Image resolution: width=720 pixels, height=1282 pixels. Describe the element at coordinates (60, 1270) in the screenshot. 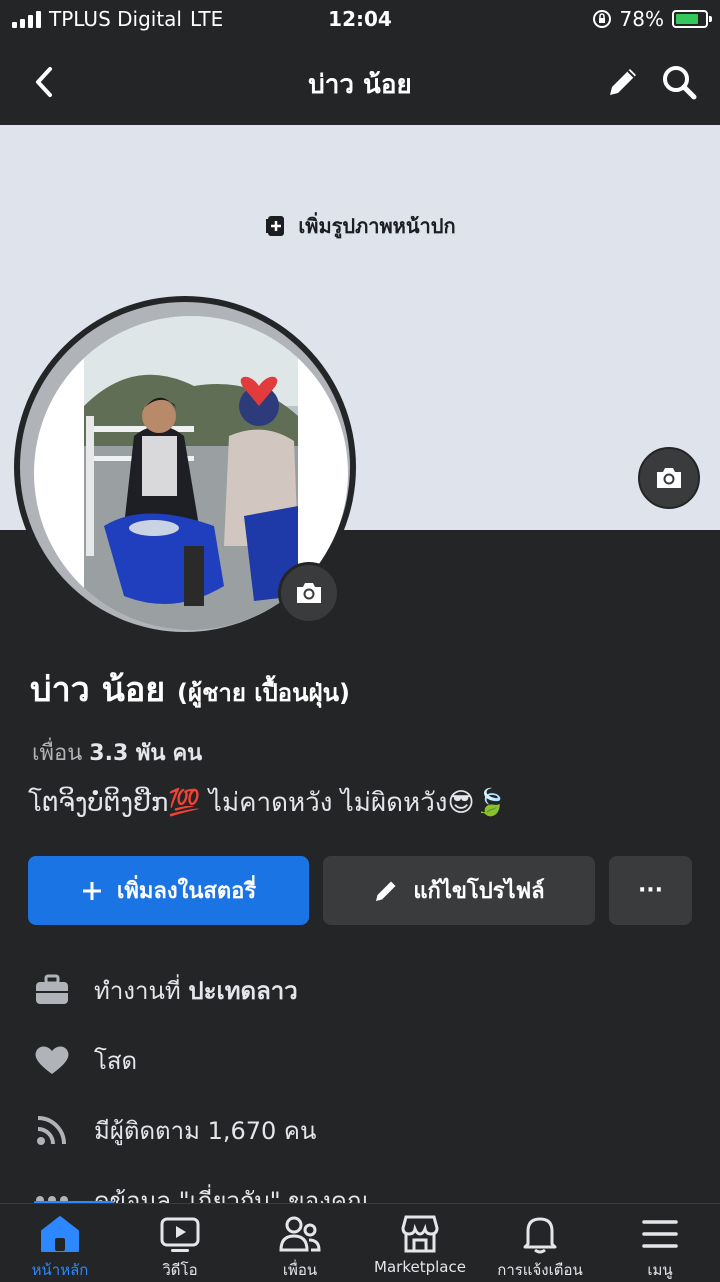

I see `tab-home-label: หน้าหลัก` at that location.